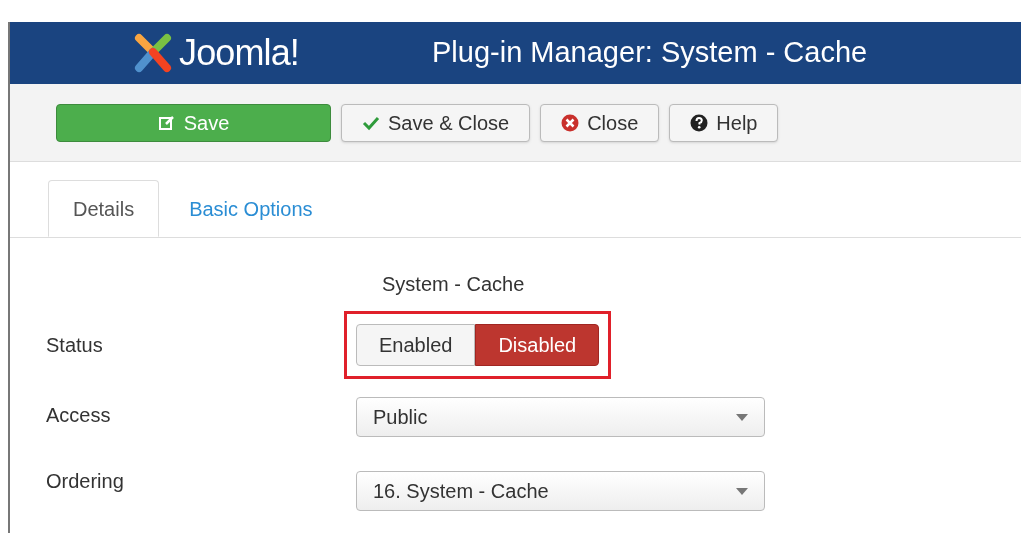  Describe the element at coordinates (104, 208) in the screenshot. I see `tab: Details` at that location.